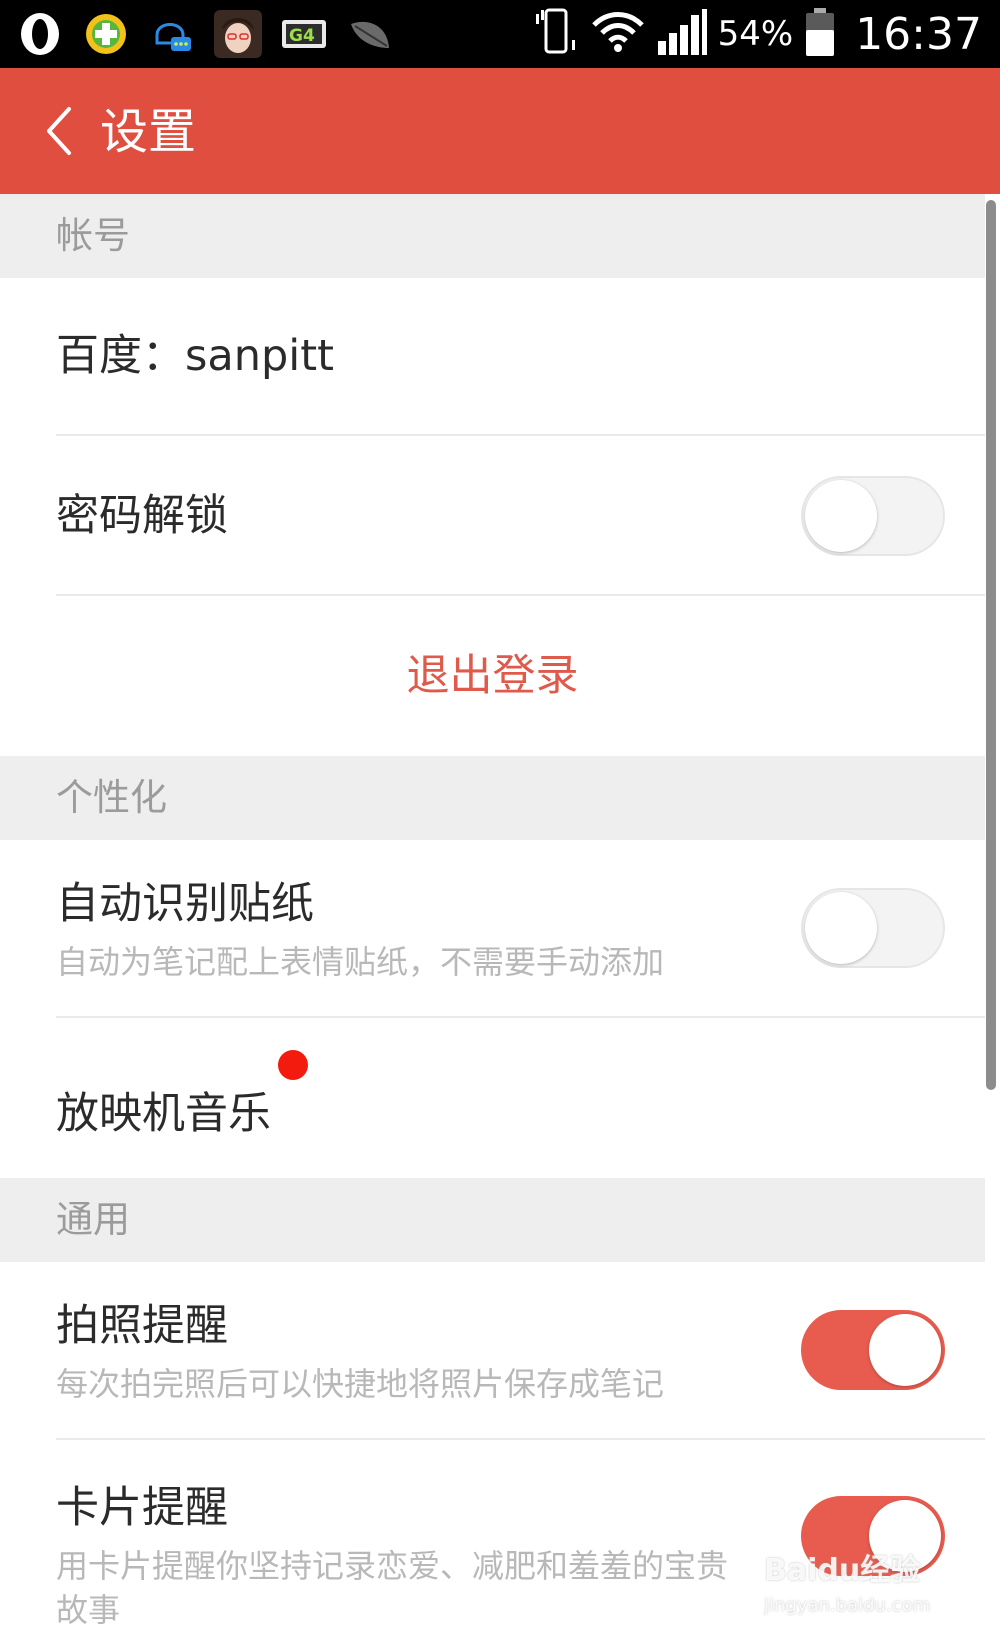 The width and height of the screenshot is (1000, 1645). What do you see at coordinates (370, 34) in the screenshot?
I see `leaf-icon` at bounding box center [370, 34].